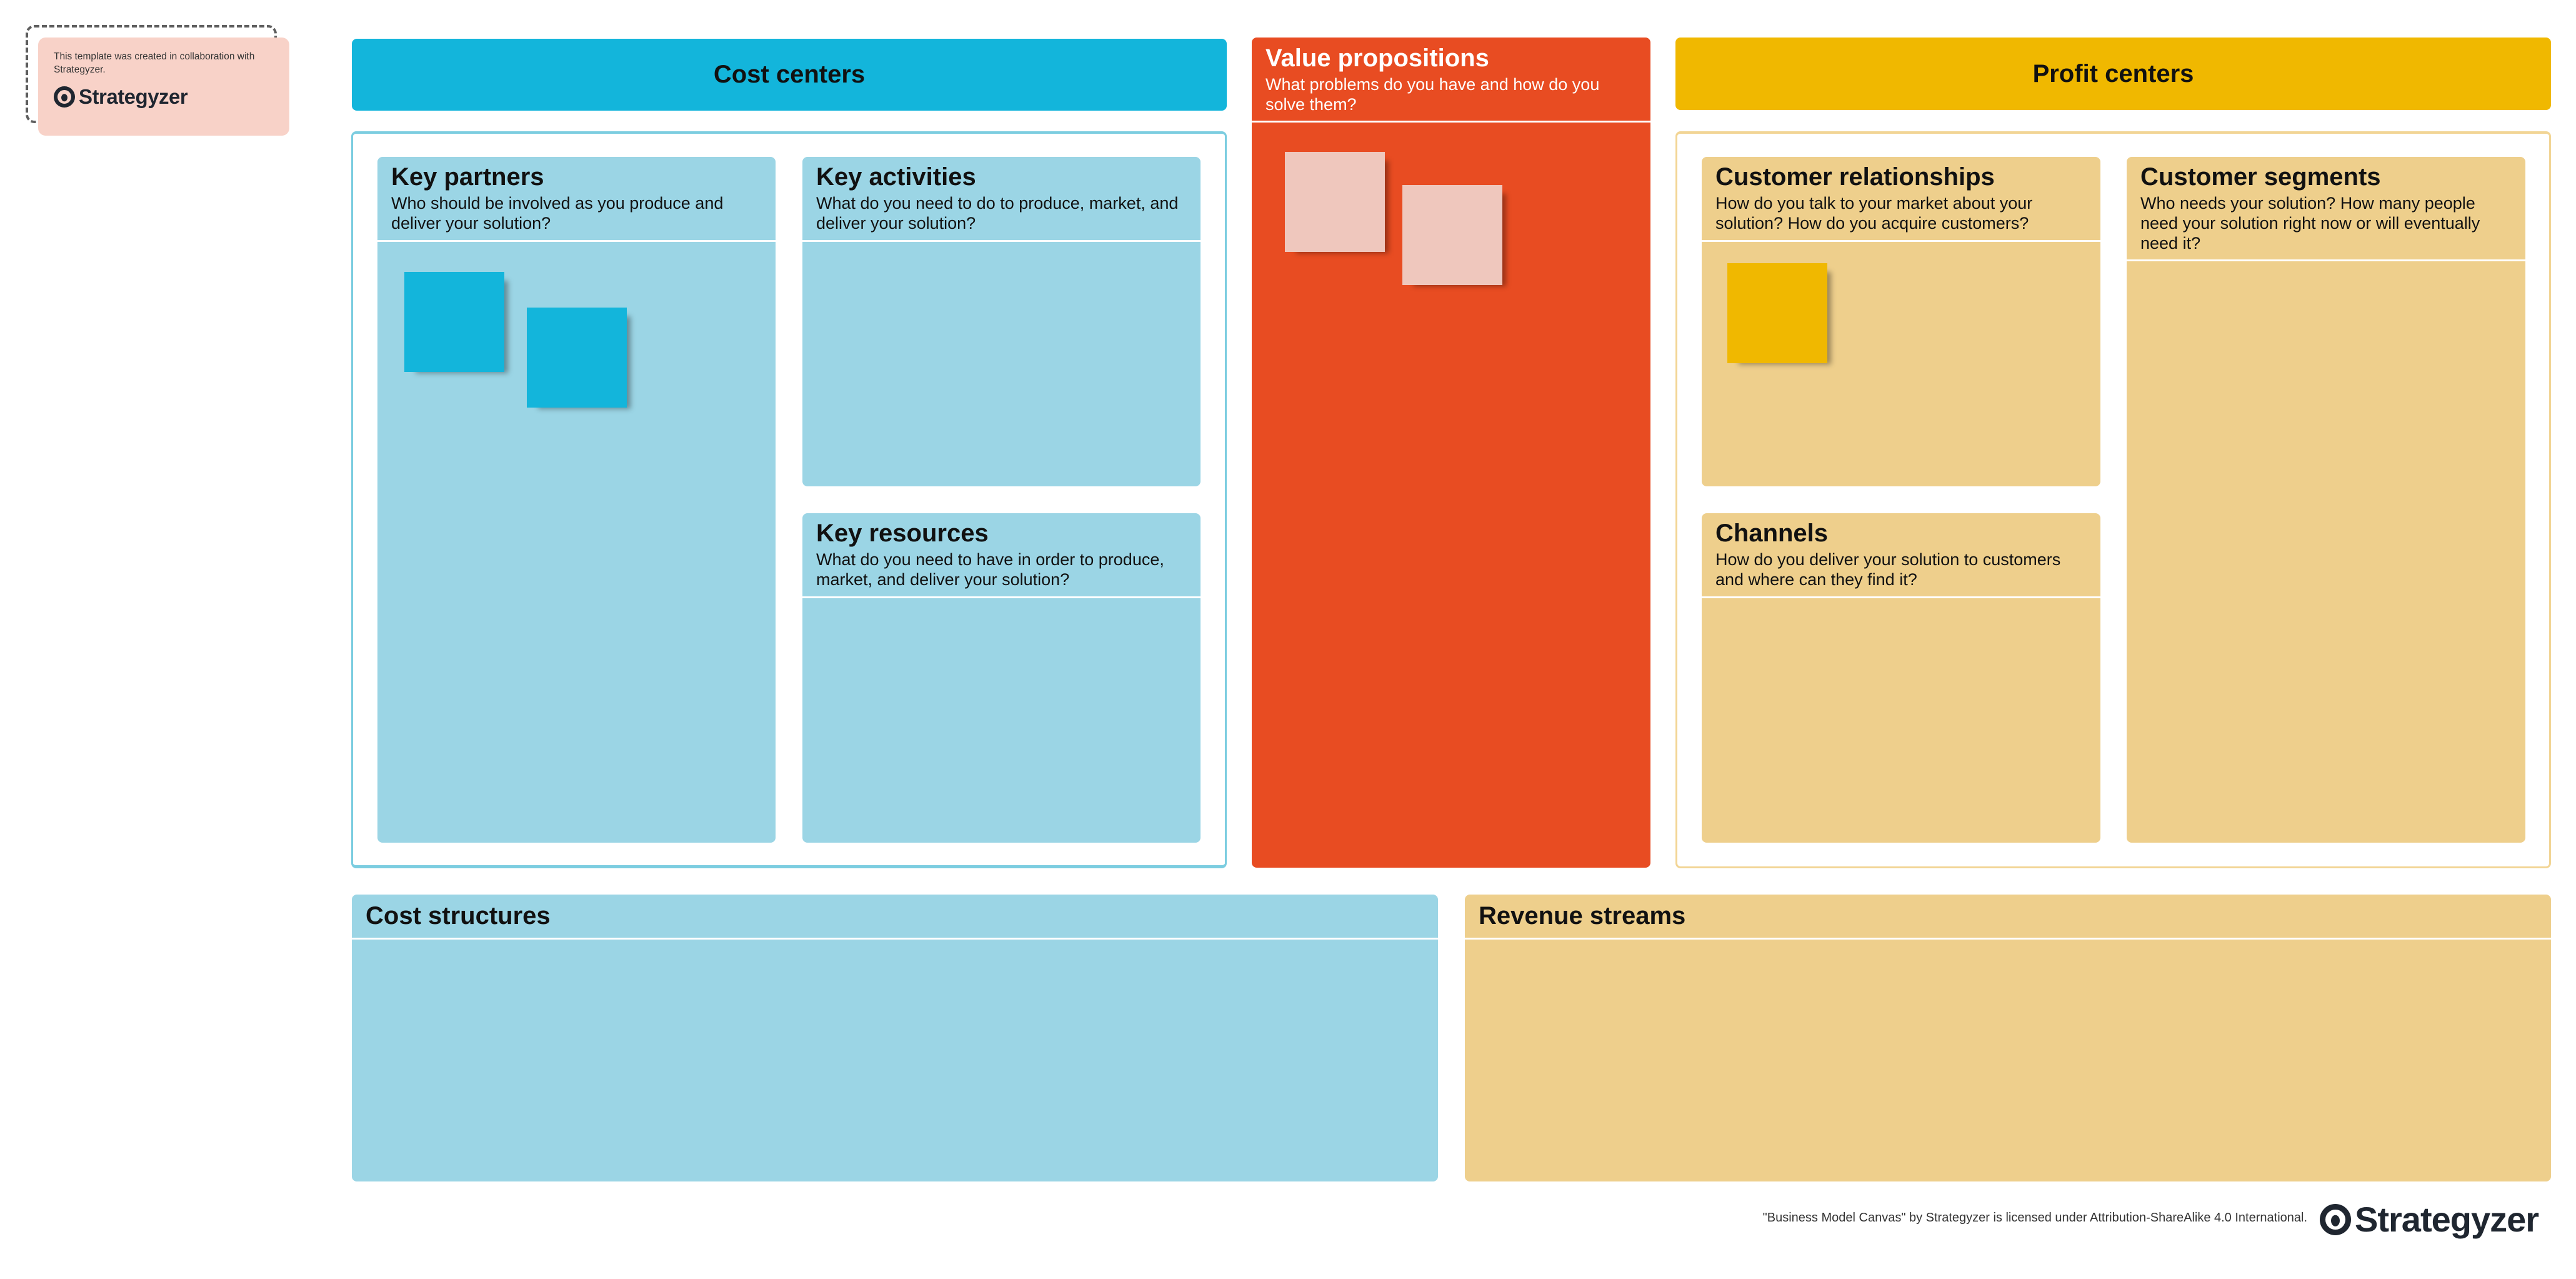 This screenshot has height=1279, width=2576. What do you see at coordinates (1855, 177) in the screenshot?
I see `customer-relationships-title: Customer relationships` at bounding box center [1855, 177].